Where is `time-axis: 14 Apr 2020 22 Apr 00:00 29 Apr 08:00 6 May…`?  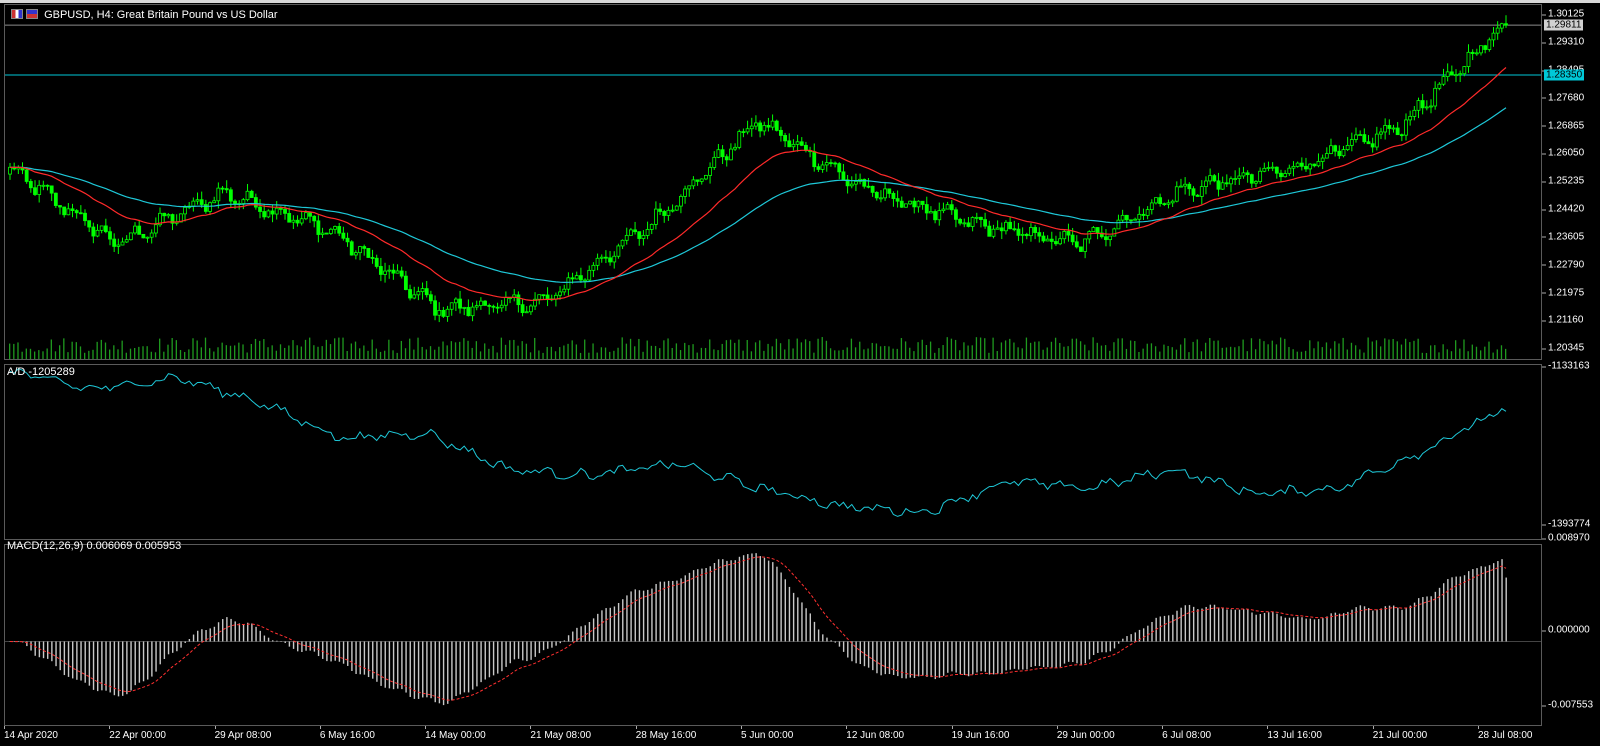
time-axis: 14 Apr 2020 22 Apr 00:00 29 Apr 08:00 6 May… is located at coordinates (800, 736).